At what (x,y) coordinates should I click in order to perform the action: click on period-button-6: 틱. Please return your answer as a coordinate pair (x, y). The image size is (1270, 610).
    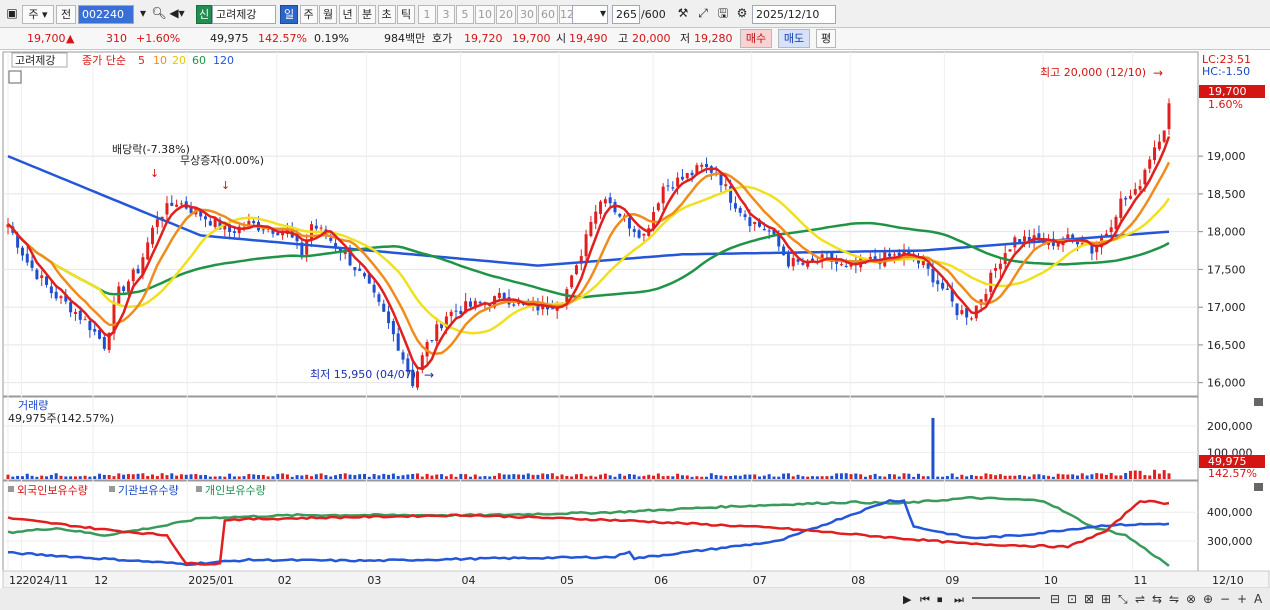
    Looking at the image, I should click on (406, 14).